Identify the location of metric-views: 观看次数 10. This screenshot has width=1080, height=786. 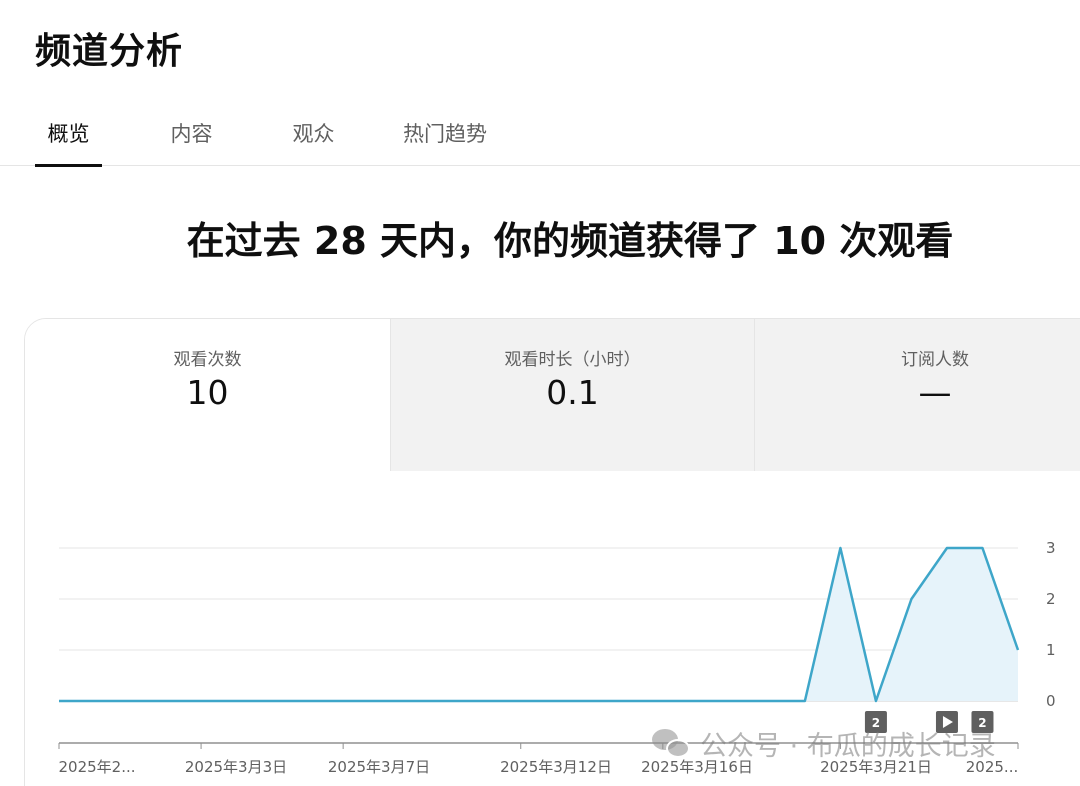
(207, 395).